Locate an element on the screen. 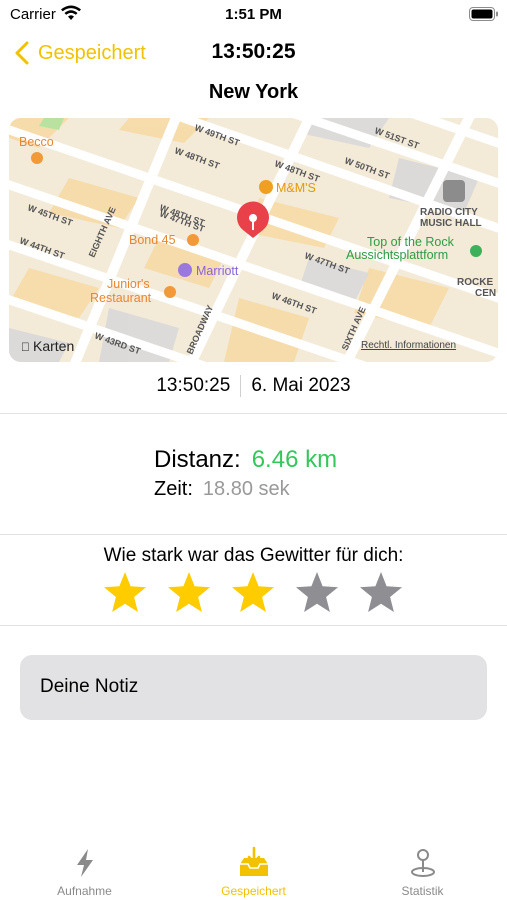  poi-radio-city: RADIO CITY is located at coordinates (449, 212).